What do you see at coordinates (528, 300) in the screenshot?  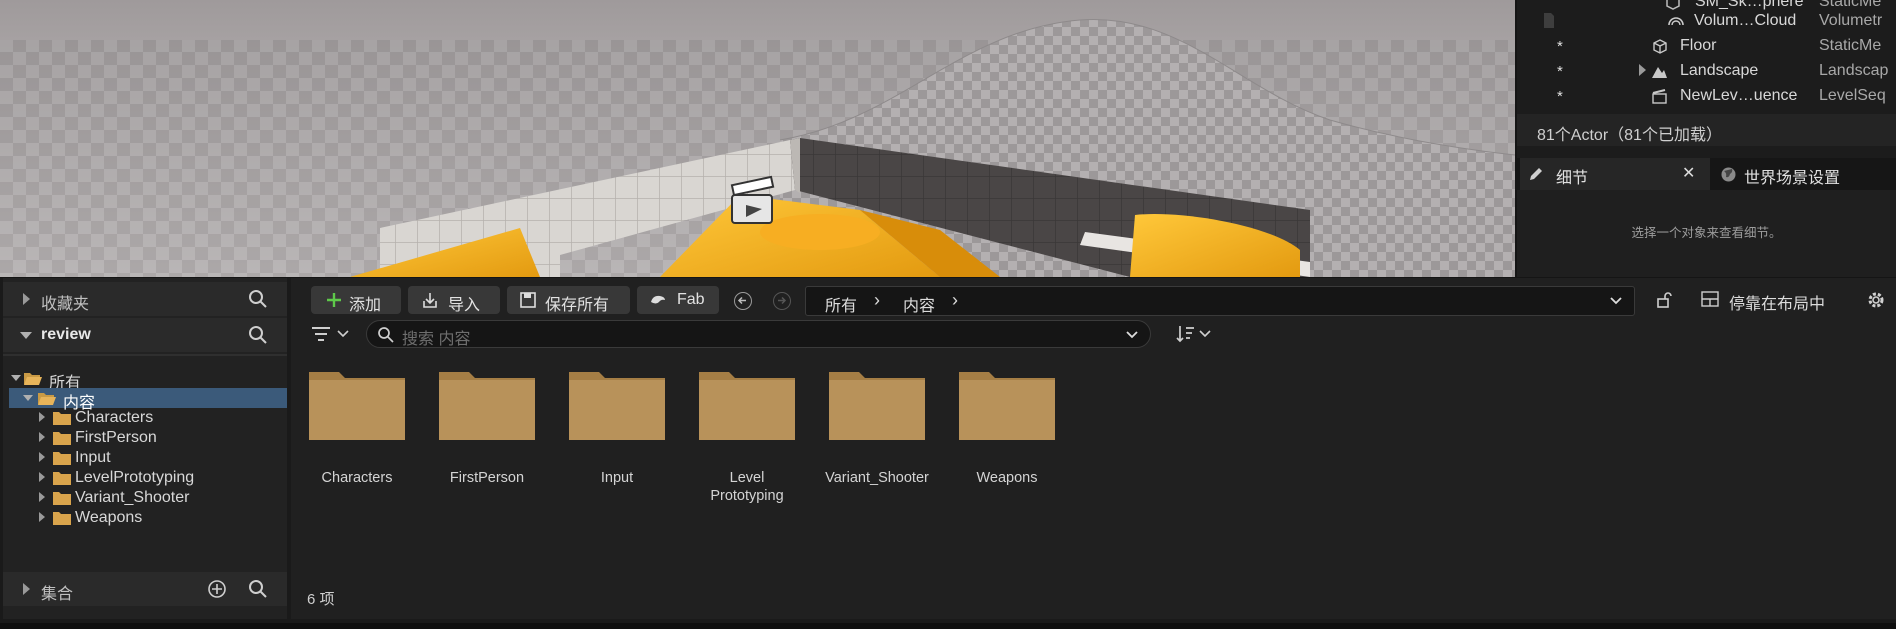 I see `save-icon` at bounding box center [528, 300].